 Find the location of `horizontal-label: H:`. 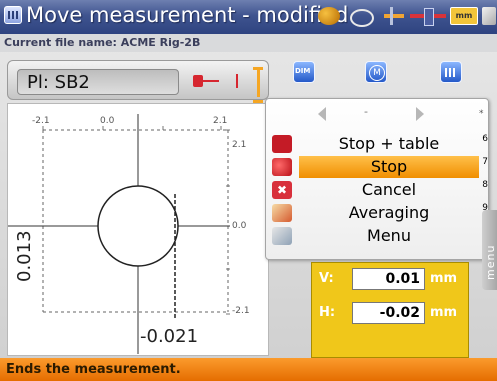

horizontal-label: H: is located at coordinates (327, 312).